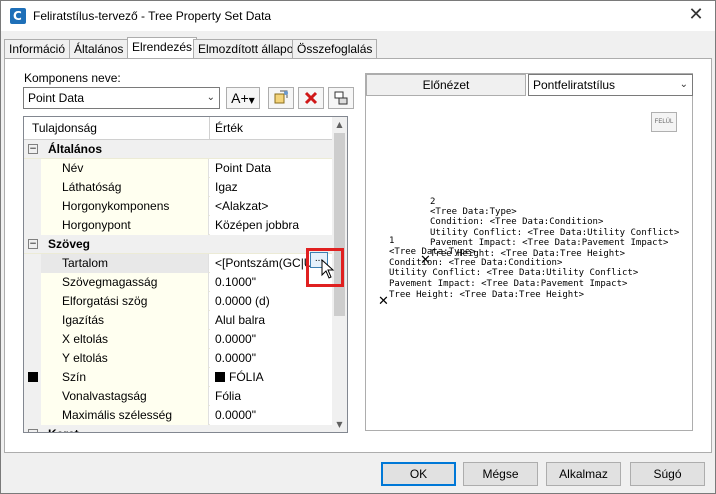 The height and width of the screenshot is (494, 716). I want to click on preview-tab: Előnézet, so click(446, 85).